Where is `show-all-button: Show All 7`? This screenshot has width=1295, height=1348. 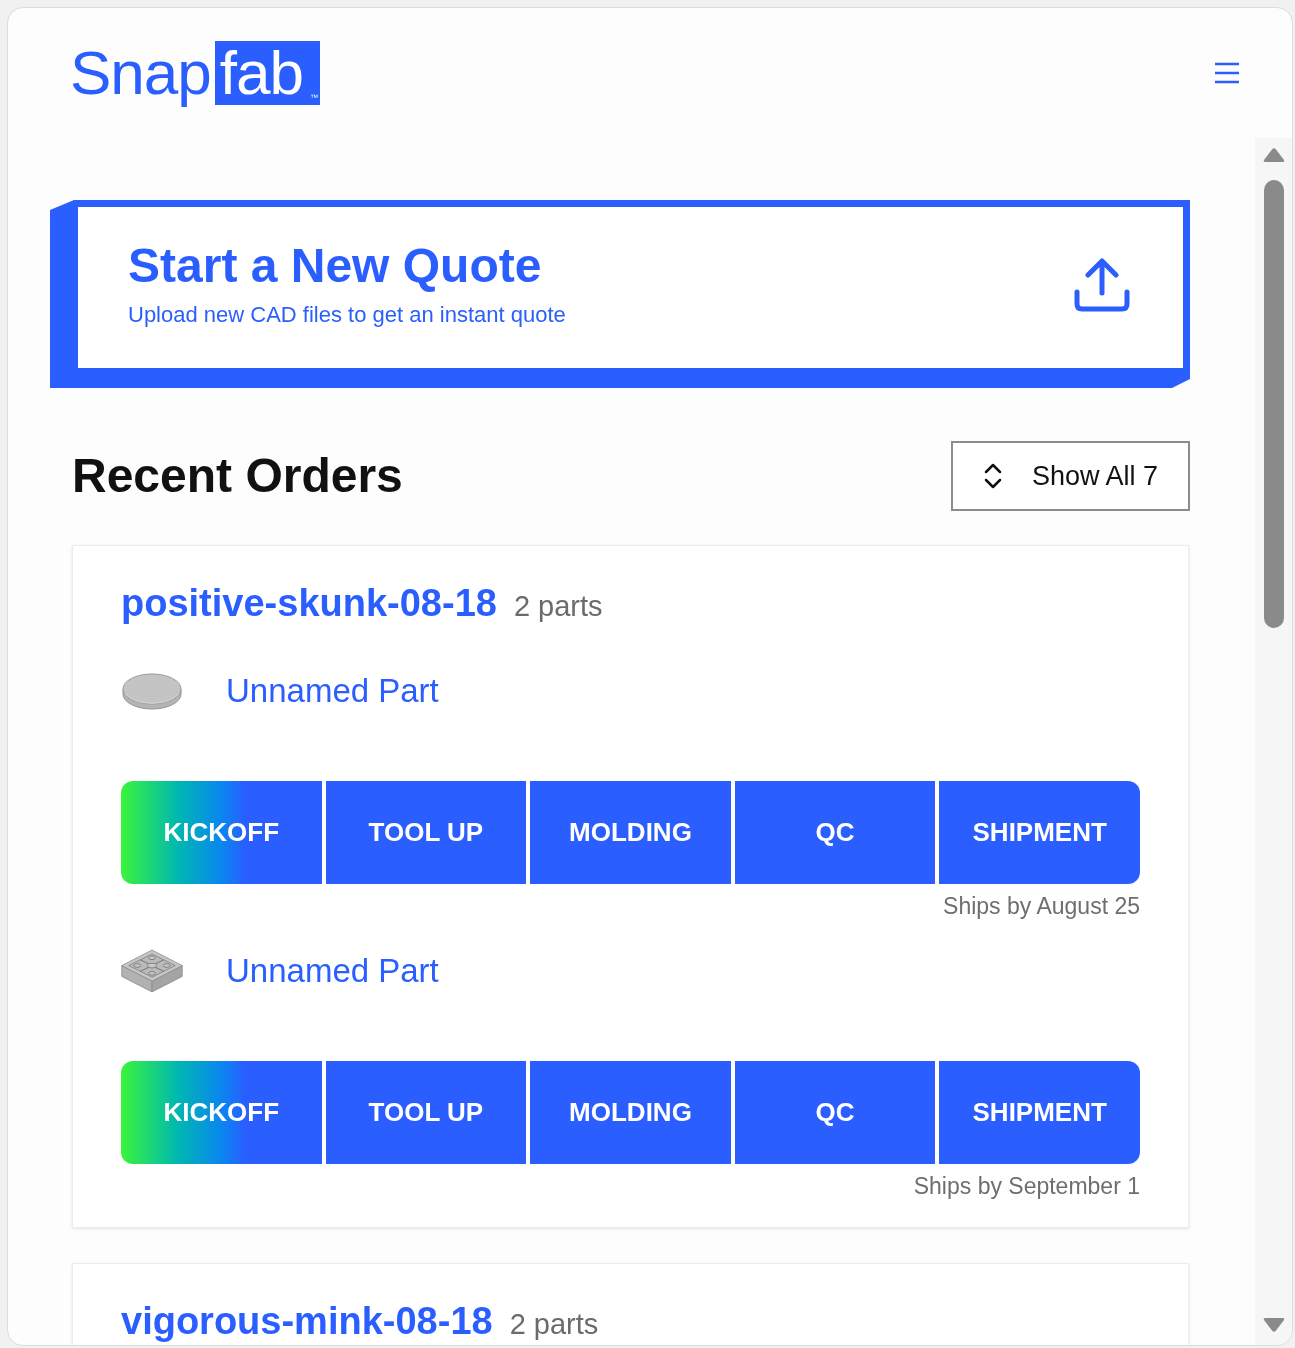
show-all-button: Show All 7 is located at coordinates (1070, 476).